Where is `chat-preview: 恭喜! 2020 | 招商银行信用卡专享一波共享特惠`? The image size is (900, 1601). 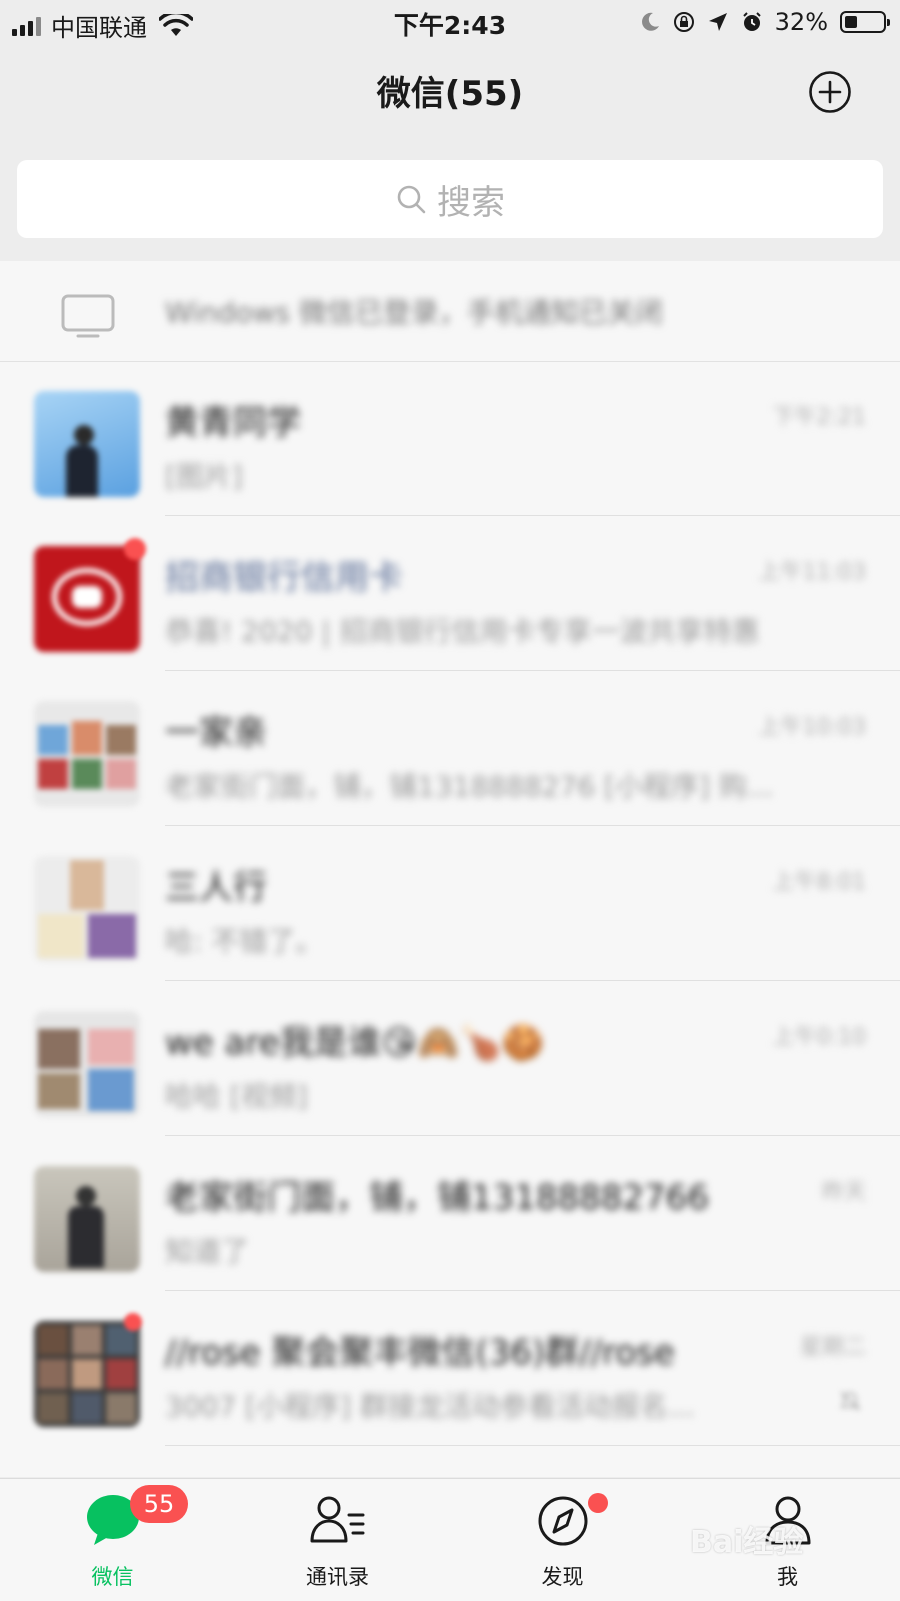 chat-preview: 恭喜! 2020 | 招商银行信用卡专享一波共享特惠 is located at coordinates (462, 631).